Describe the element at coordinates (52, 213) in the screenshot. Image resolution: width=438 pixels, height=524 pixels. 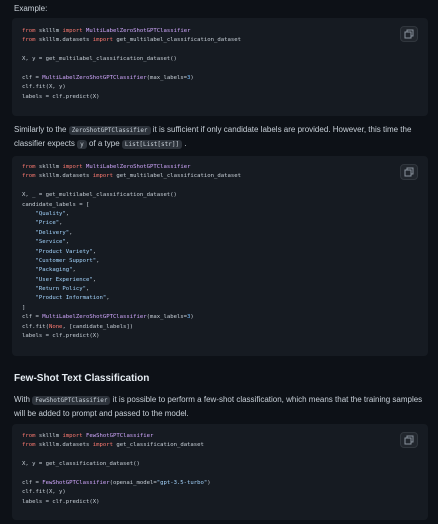
I see `code-line: "Quality",` at that location.